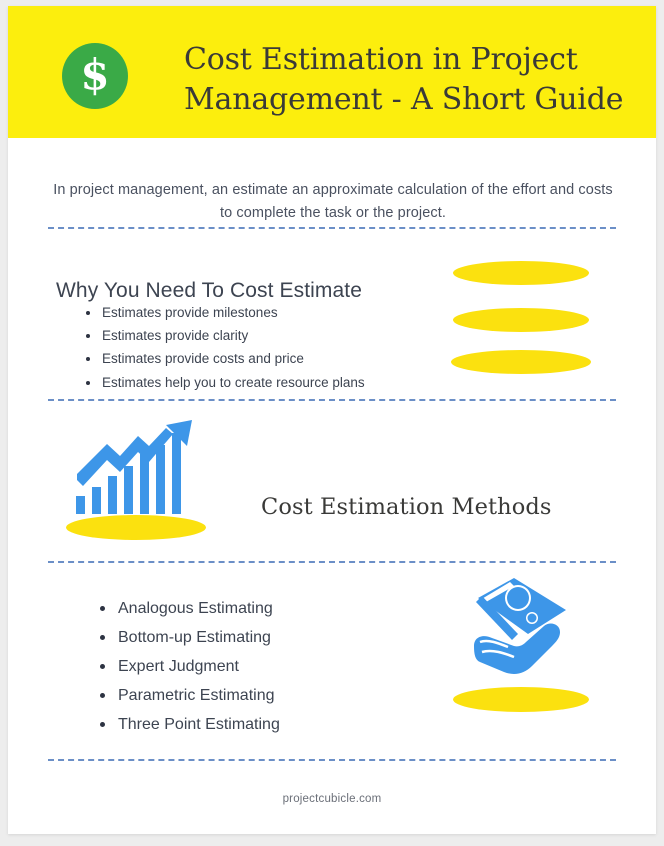  What do you see at coordinates (406, 506) in the screenshot?
I see `methods-section-heading: Cost Estimation Methods` at bounding box center [406, 506].